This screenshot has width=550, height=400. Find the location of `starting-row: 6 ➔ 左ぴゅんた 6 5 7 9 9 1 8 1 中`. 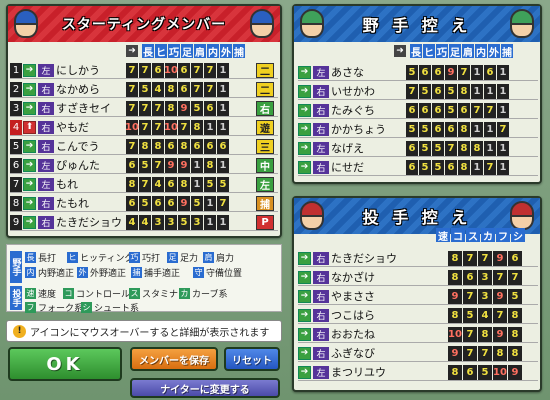

starting-row: 6 ➔ 左ぴゅんた 6 5 7 9 9 1 8 1 中 is located at coordinates (144, 165).